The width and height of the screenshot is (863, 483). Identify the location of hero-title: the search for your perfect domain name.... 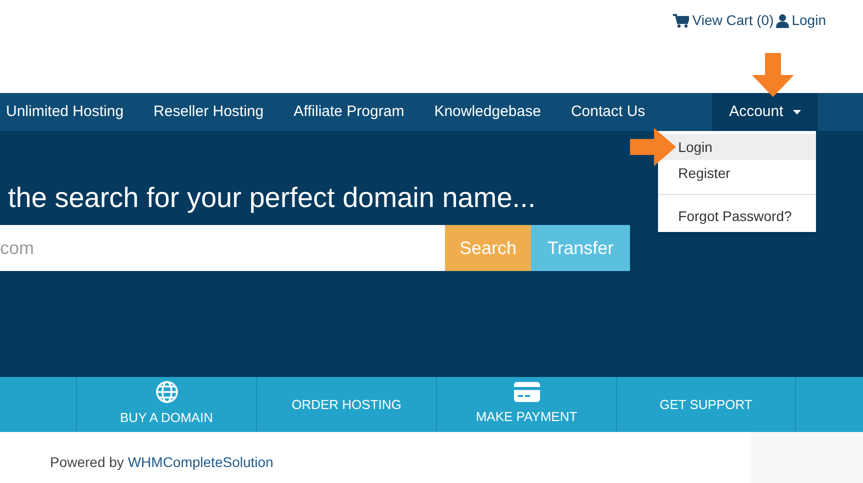
(271, 198).